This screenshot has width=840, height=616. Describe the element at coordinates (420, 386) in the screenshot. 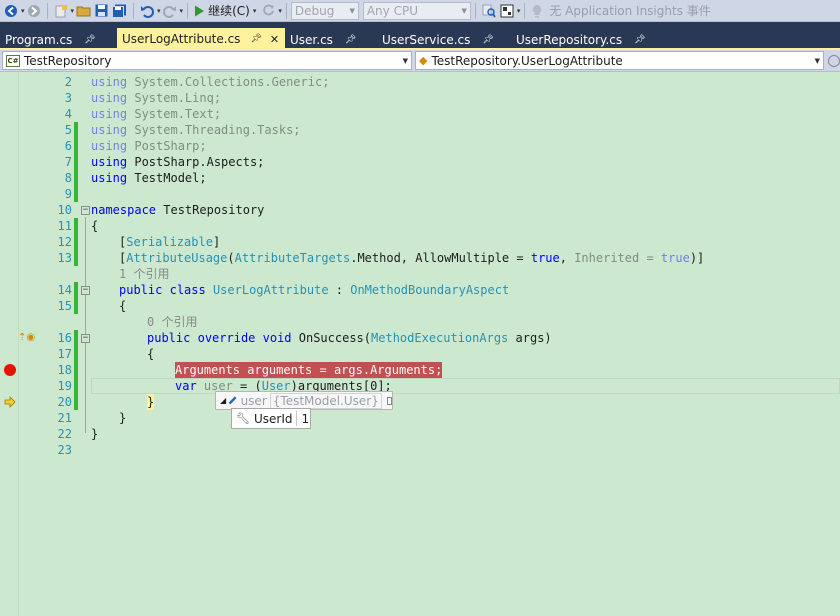

I see `code-line: 19 var user = (User)arguments[0];` at that location.